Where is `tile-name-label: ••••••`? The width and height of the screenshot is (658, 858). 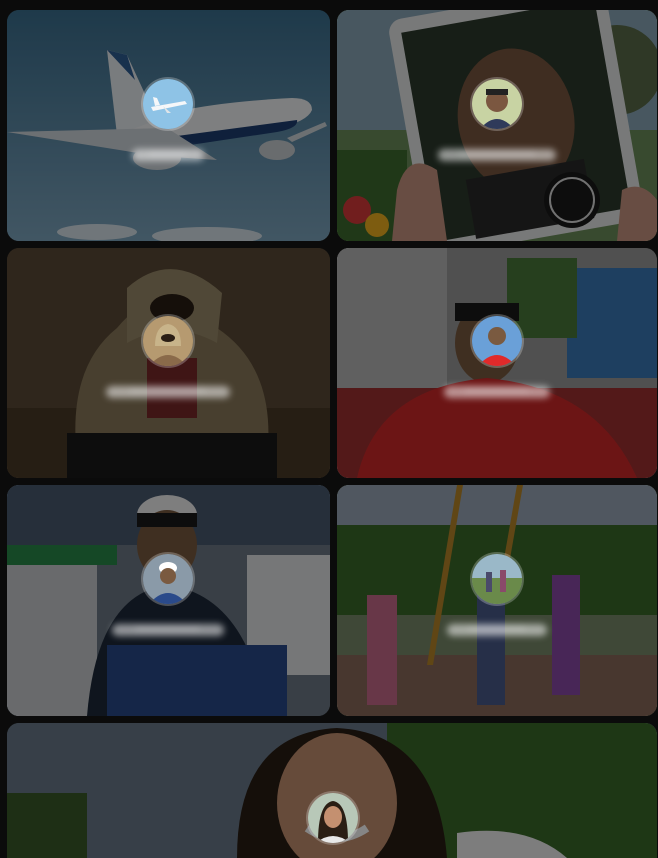 tile-name-label: •••••• is located at coordinates (168, 155).